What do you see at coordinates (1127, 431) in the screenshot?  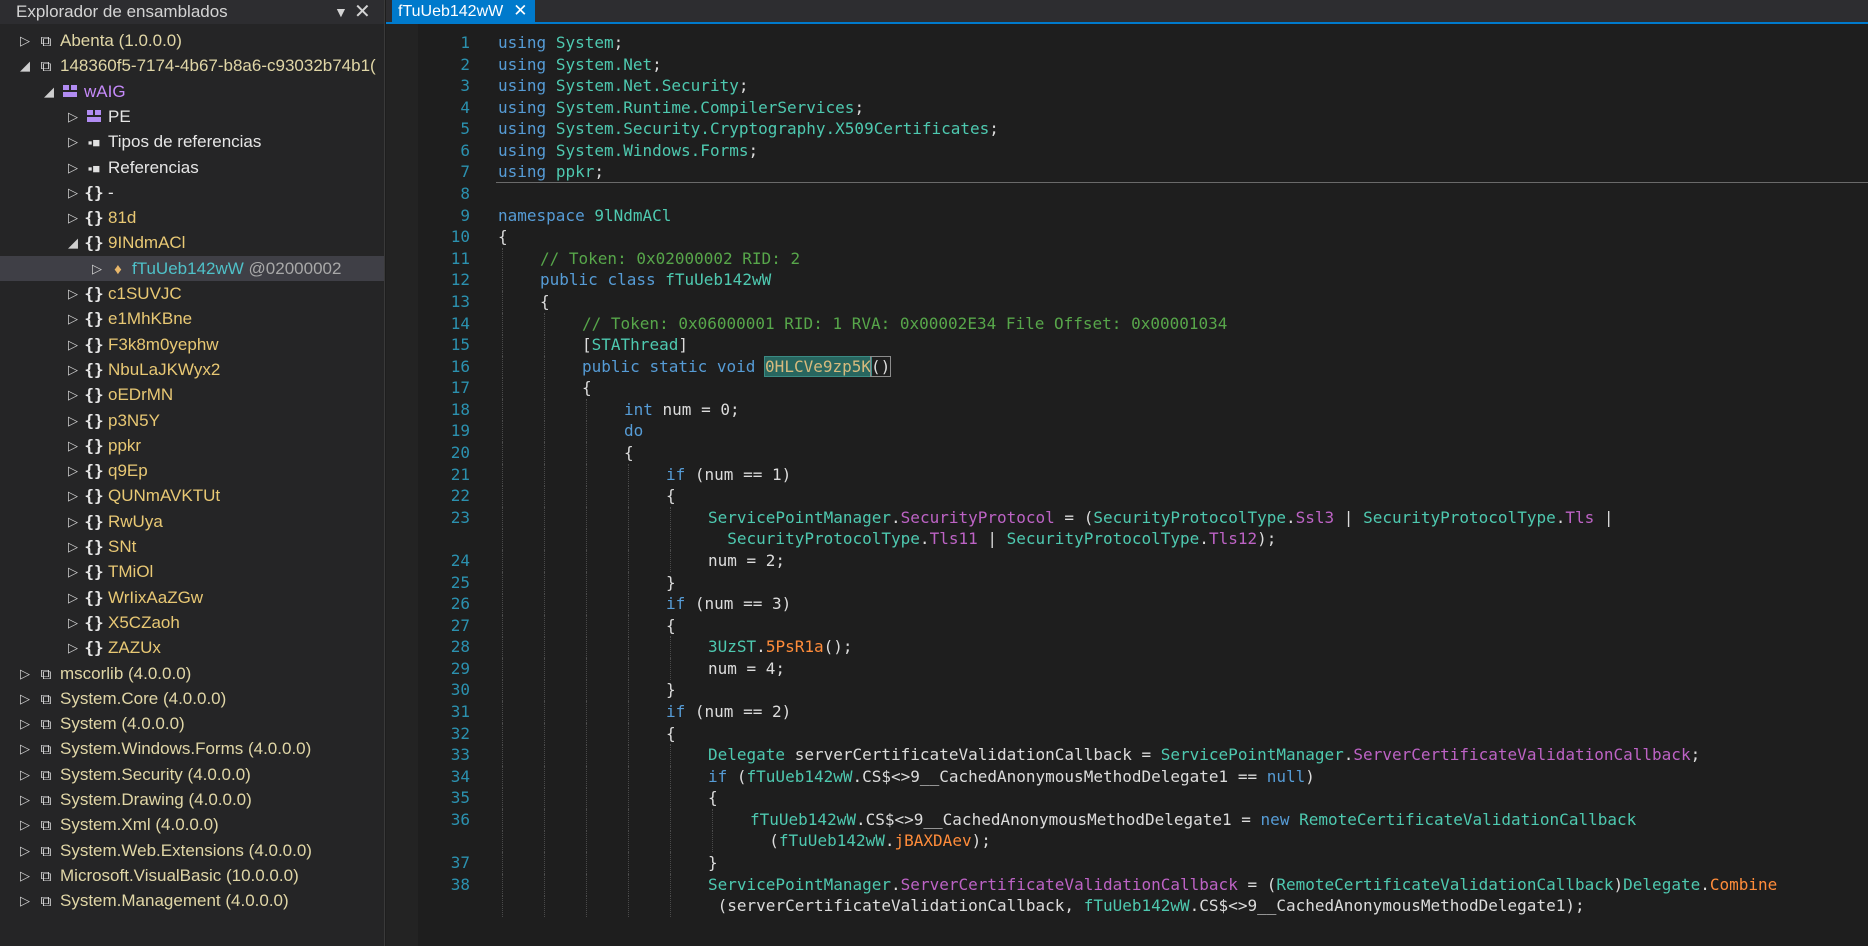 I see `code-line: 19 do` at bounding box center [1127, 431].